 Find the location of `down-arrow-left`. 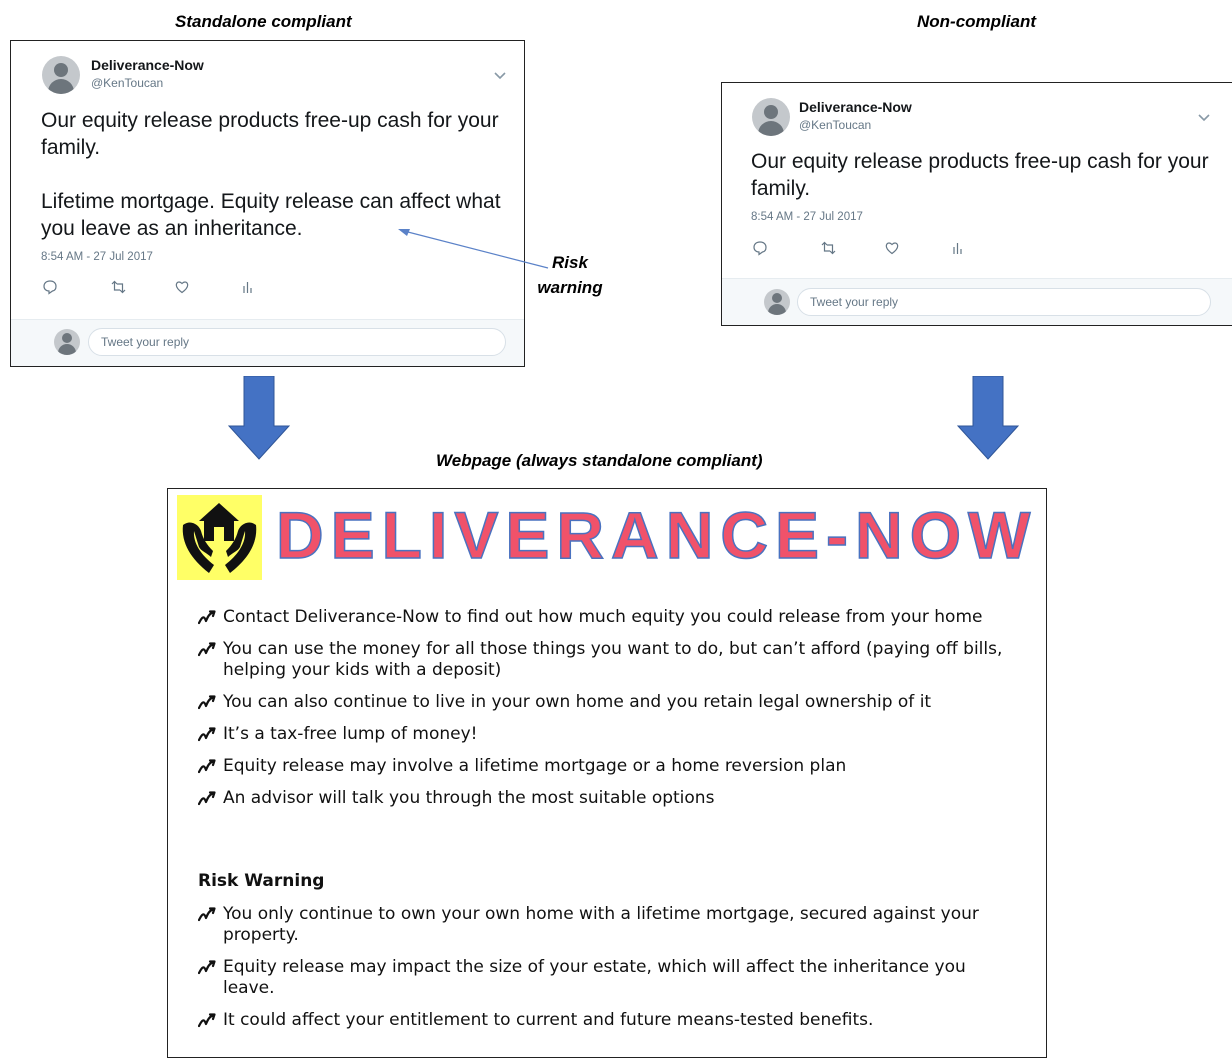

down-arrow-left is located at coordinates (259, 418).